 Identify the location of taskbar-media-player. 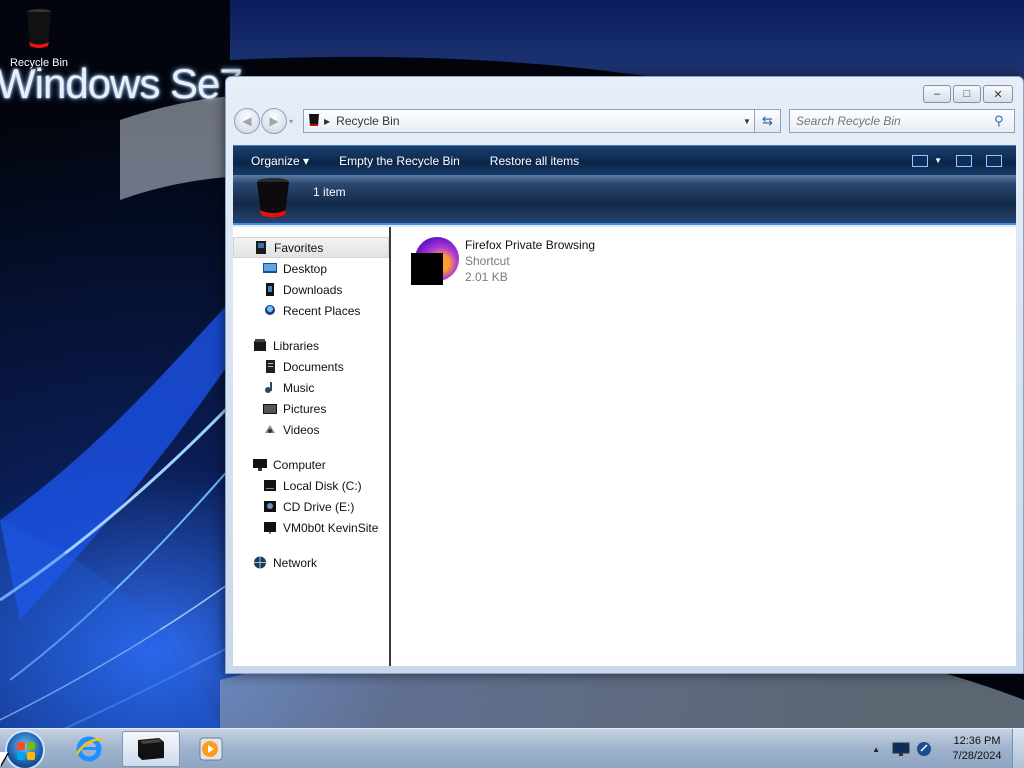
(211, 749).